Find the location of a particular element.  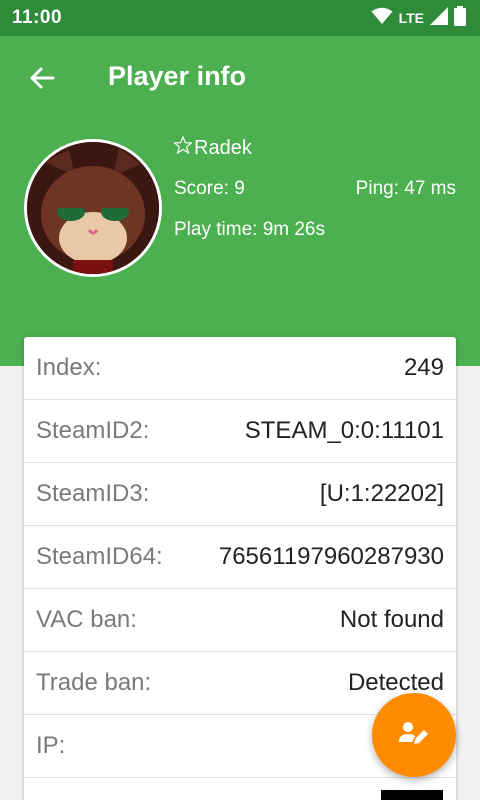

player-ping: Ping: 47 ms is located at coordinates (405, 188).